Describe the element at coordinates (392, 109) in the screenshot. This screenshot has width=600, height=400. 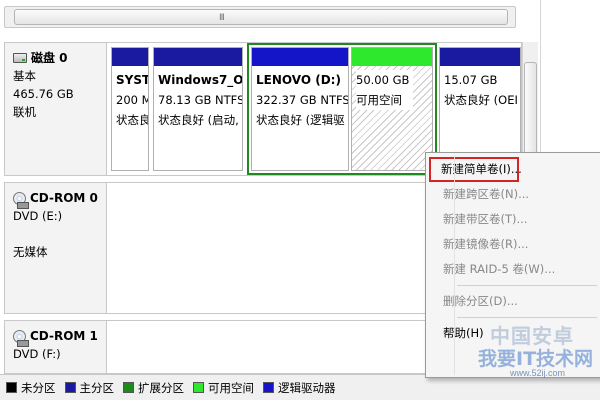
I see `partition-free-space: 50.00 GB 可用空间` at that location.